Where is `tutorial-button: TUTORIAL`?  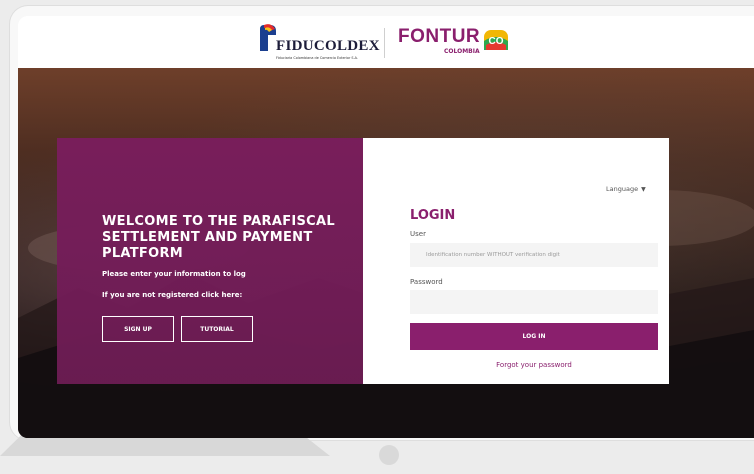
tutorial-button: TUTORIAL is located at coordinates (217, 329).